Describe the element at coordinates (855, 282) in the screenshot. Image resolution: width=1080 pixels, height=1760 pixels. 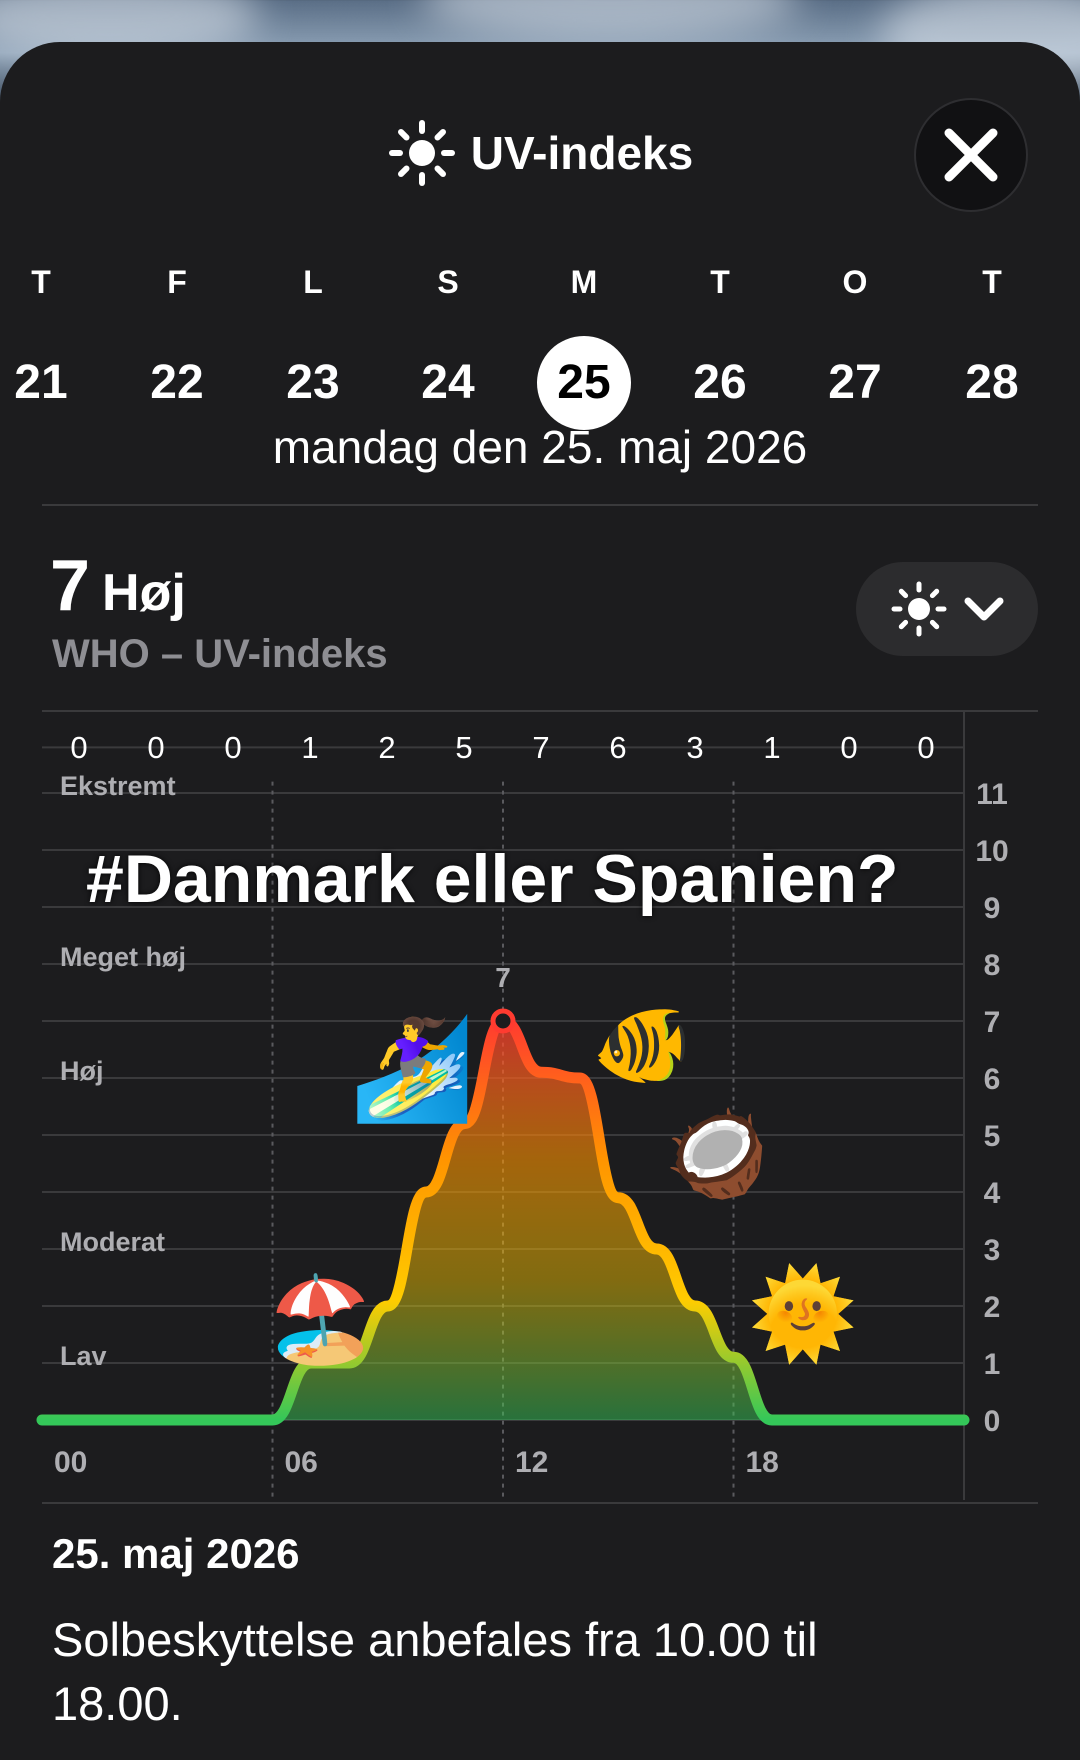
I see `day-letter: O` at that location.